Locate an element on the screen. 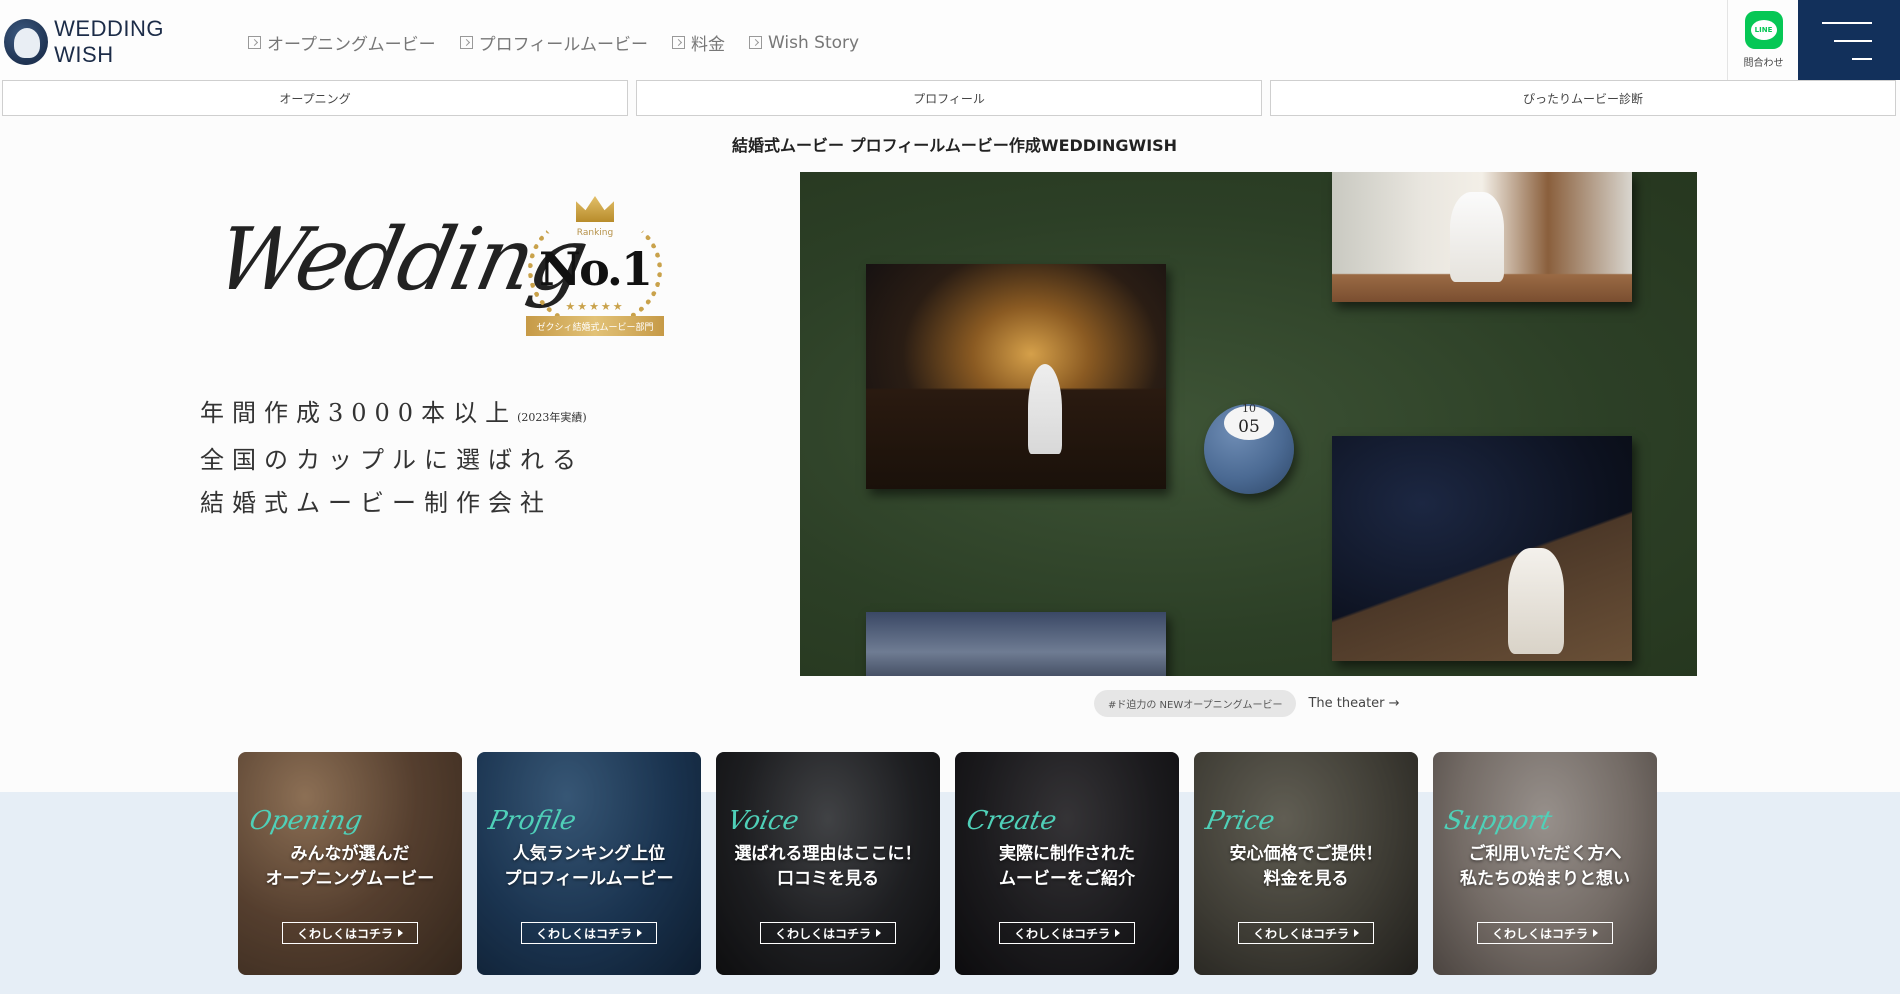 This screenshot has width=1900, height=994. nav-label: Wish Story is located at coordinates (813, 42).